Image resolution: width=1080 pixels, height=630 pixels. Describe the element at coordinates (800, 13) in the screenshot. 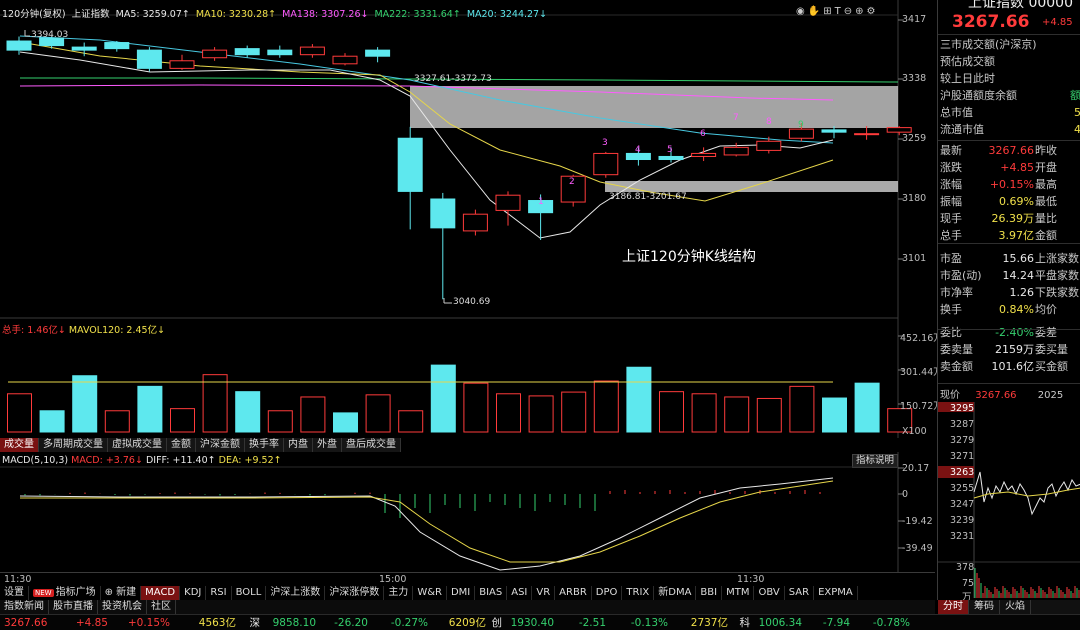

I see `eye-icon: ◉` at that location.